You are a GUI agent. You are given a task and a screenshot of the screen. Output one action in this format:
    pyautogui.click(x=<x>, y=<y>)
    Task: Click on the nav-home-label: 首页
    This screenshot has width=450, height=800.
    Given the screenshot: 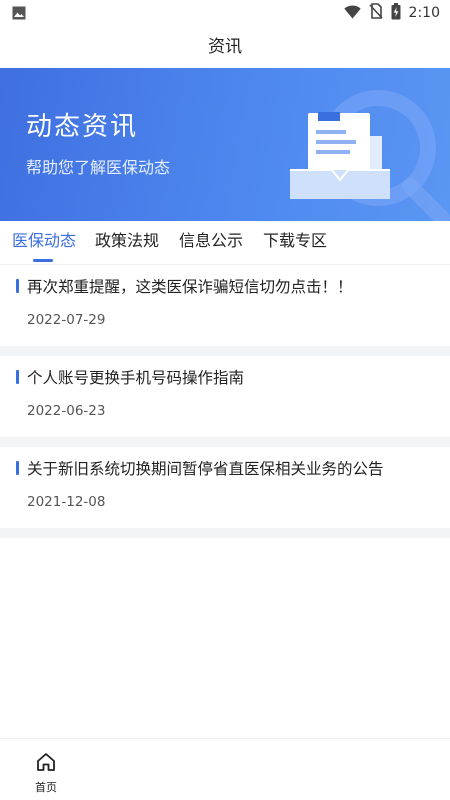 What is the action you would take?
    pyautogui.click(x=46, y=787)
    